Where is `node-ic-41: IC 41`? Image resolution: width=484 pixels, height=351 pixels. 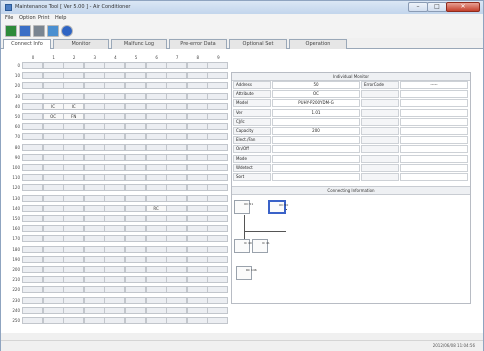
node-ic-41: IC 41 is located at coordinates (261, 246).